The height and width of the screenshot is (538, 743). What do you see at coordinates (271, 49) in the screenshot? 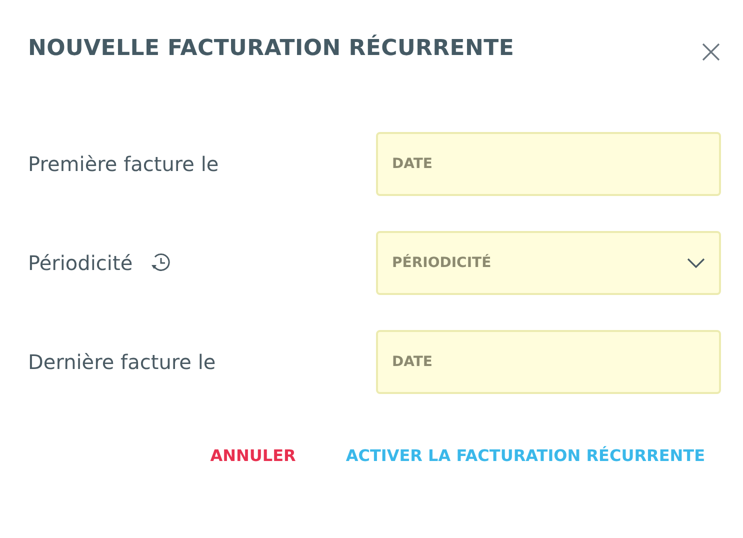
I see `dialog-title: NOUVELLE FACTURATION RÉCURRENTE` at bounding box center [271, 49].